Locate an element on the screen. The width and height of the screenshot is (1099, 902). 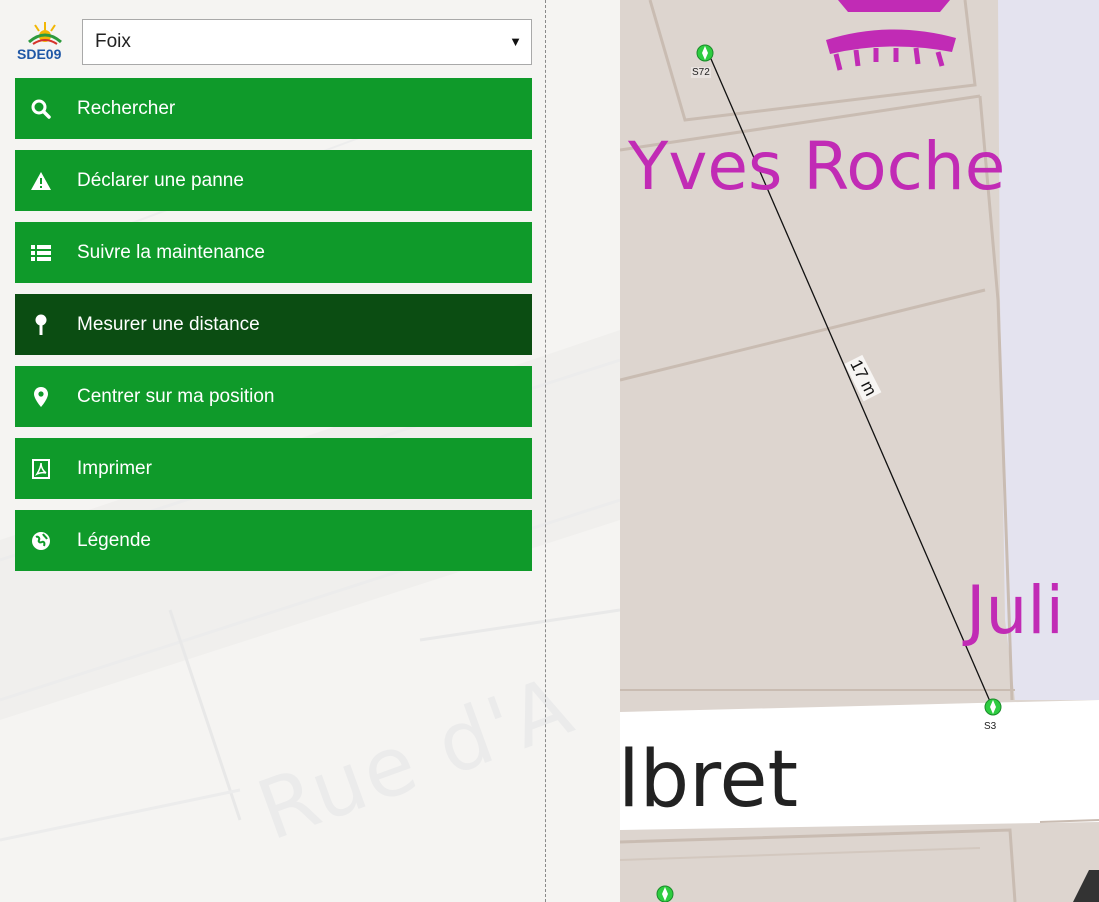
menu-item-label: Légende is located at coordinates (114, 540).